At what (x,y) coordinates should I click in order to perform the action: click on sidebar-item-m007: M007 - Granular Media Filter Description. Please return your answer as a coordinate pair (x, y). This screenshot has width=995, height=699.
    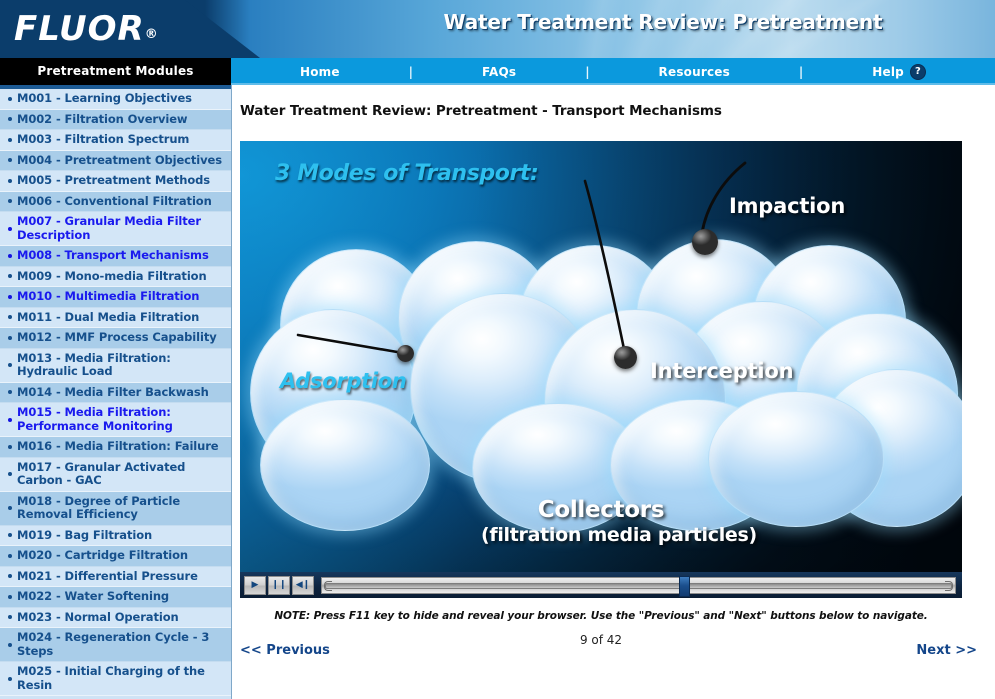
    Looking at the image, I should click on (115, 229).